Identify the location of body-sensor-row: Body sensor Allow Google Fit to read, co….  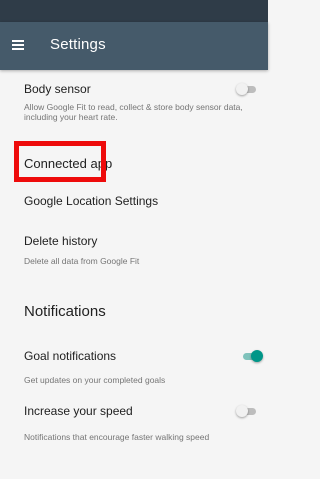
(134, 108).